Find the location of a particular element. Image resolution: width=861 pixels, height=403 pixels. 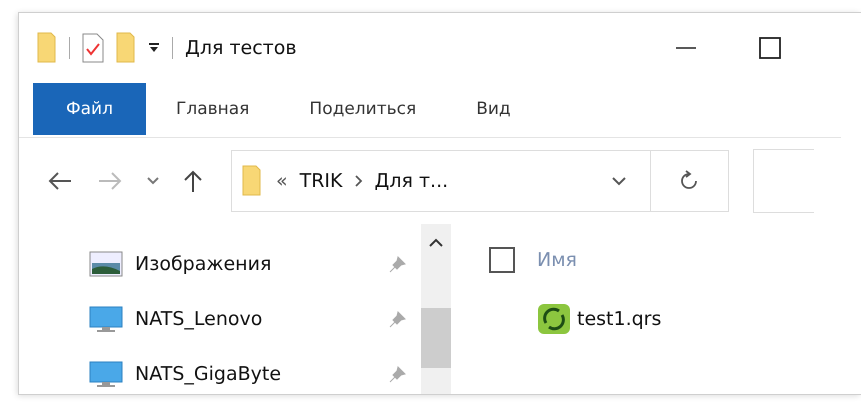

ribbon-tab: Файл is located at coordinates (89, 109).